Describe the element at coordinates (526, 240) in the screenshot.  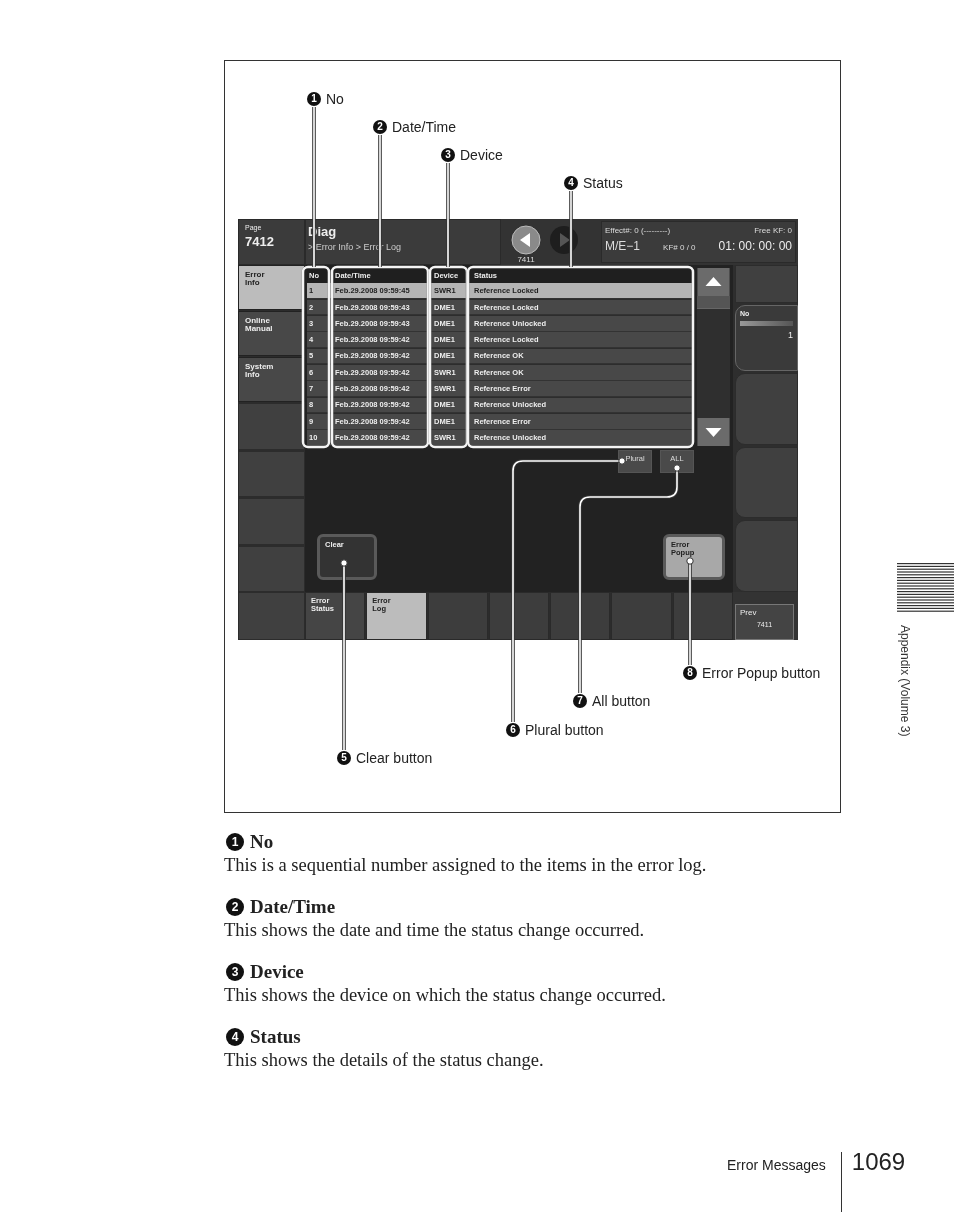
I see `previous-page-button` at that location.